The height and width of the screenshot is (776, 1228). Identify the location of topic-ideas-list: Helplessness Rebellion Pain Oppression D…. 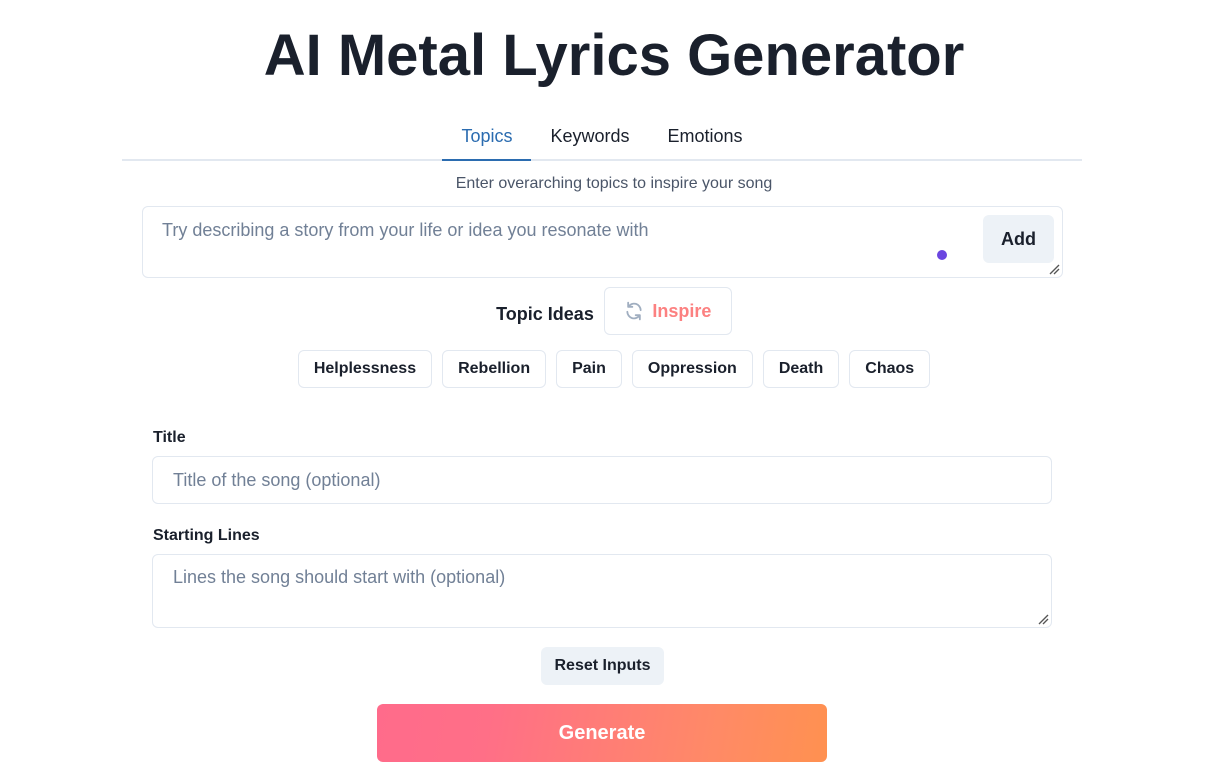
(614, 369).